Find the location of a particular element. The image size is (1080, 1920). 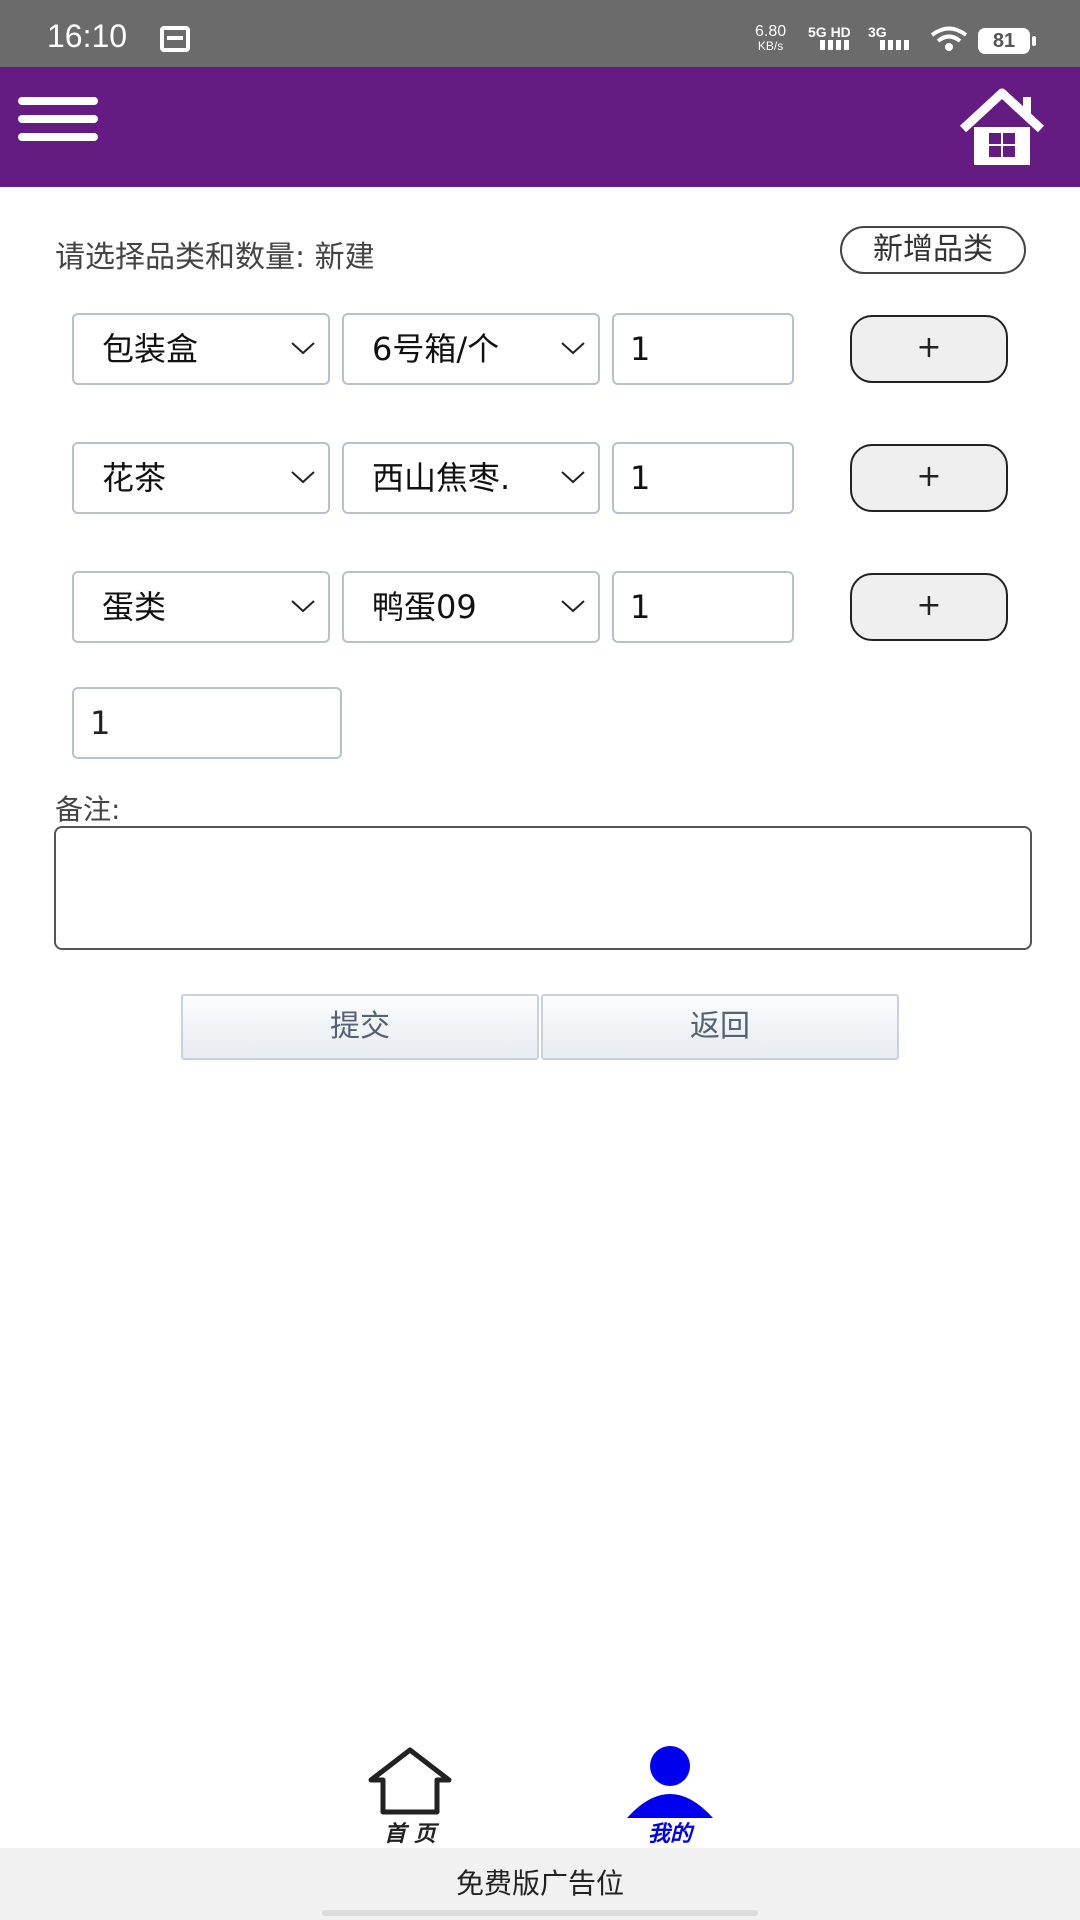

tab-home: 首 页 is located at coordinates (410, 1795).